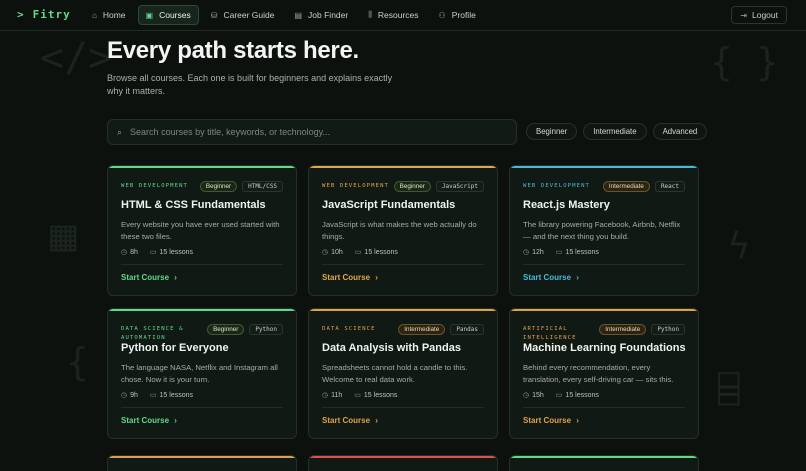  Describe the element at coordinates (680, 131) in the screenshot. I see `filter-advanced: Advanced` at that location.